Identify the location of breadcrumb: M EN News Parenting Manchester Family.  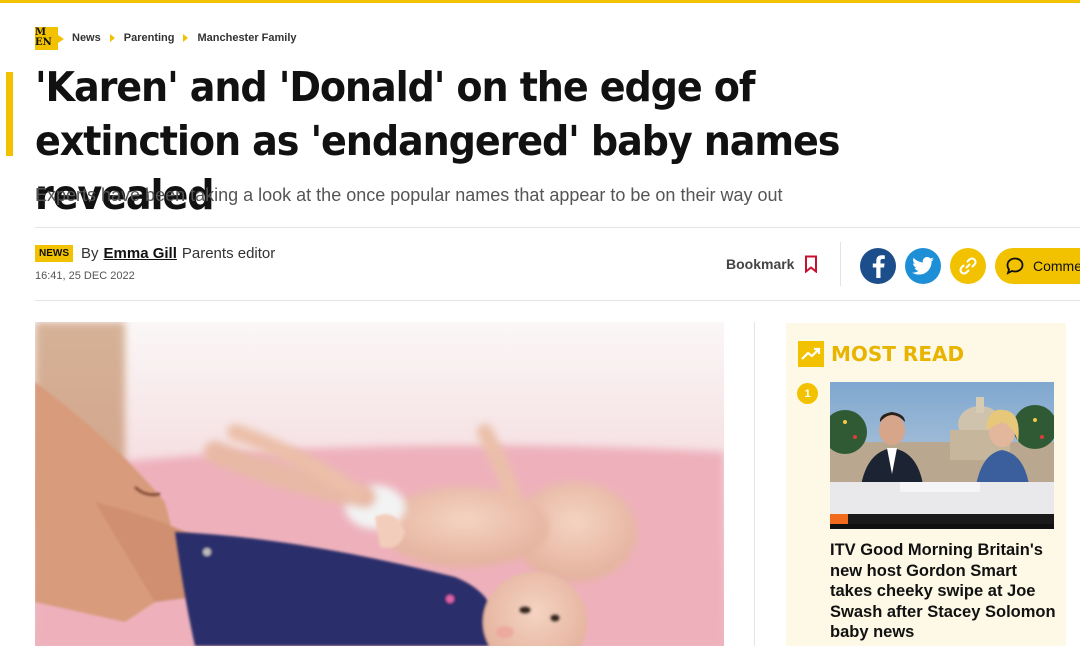
(166, 38).